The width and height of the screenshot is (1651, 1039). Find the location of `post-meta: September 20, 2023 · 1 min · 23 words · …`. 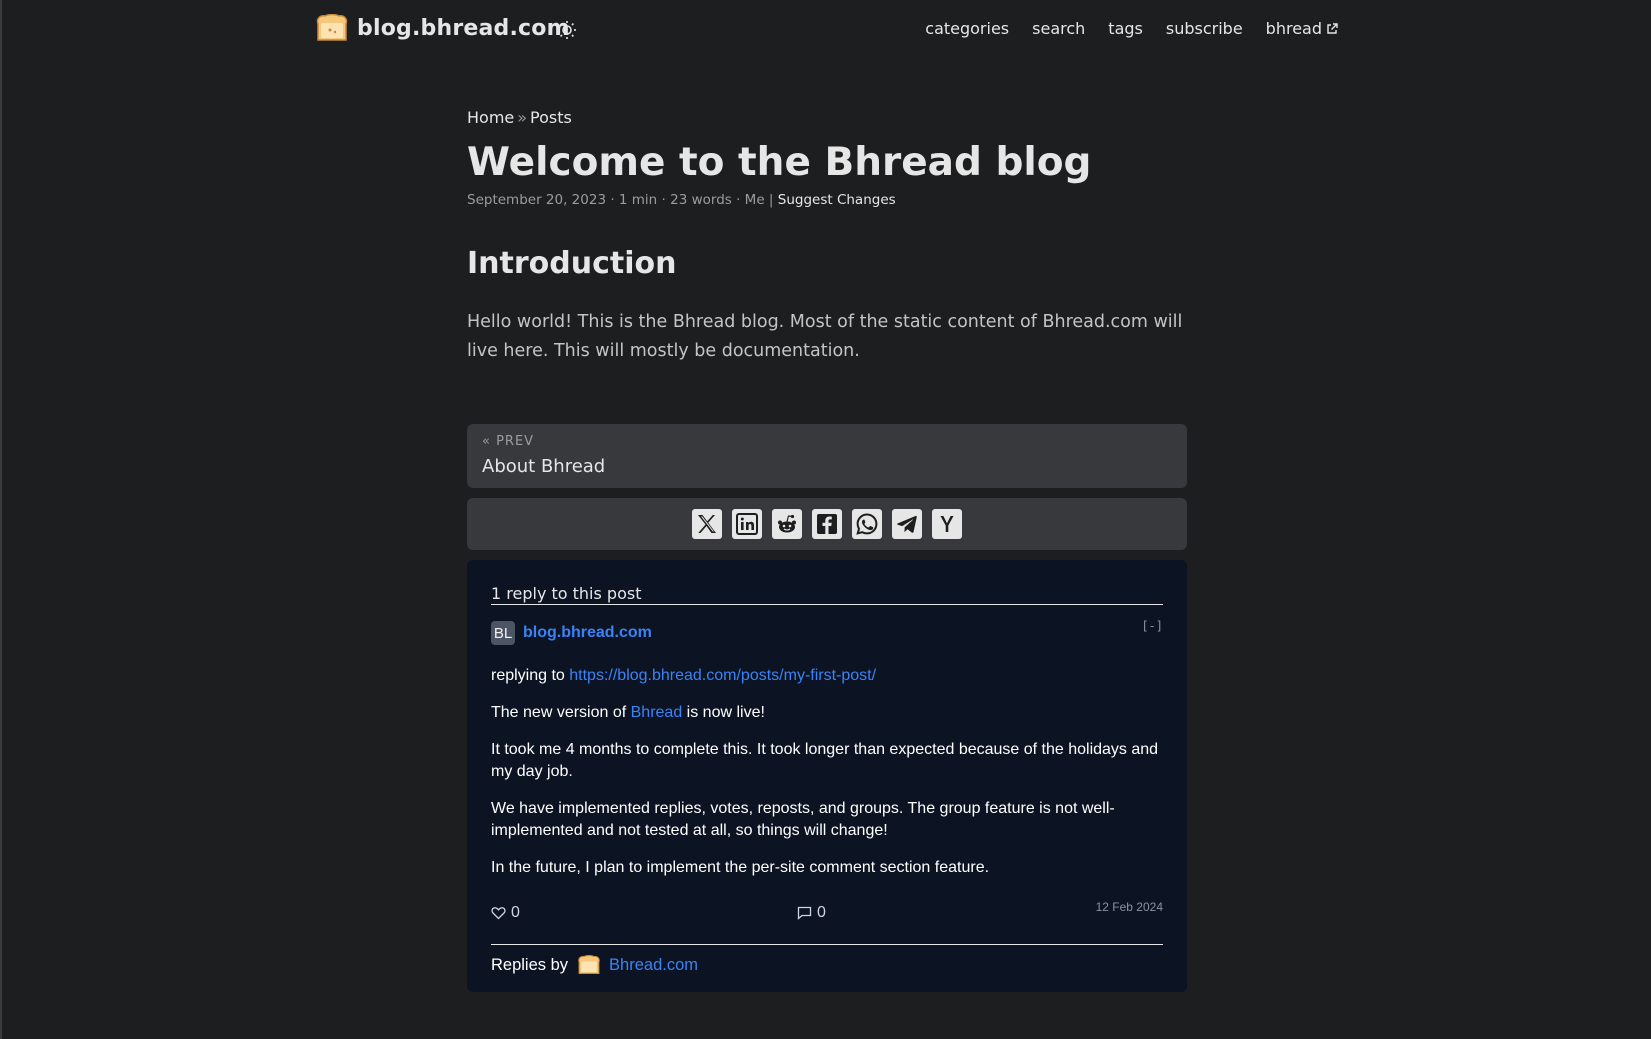

post-meta: September 20, 2023 · 1 min · 23 words · … is located at coordinates (827, 200).